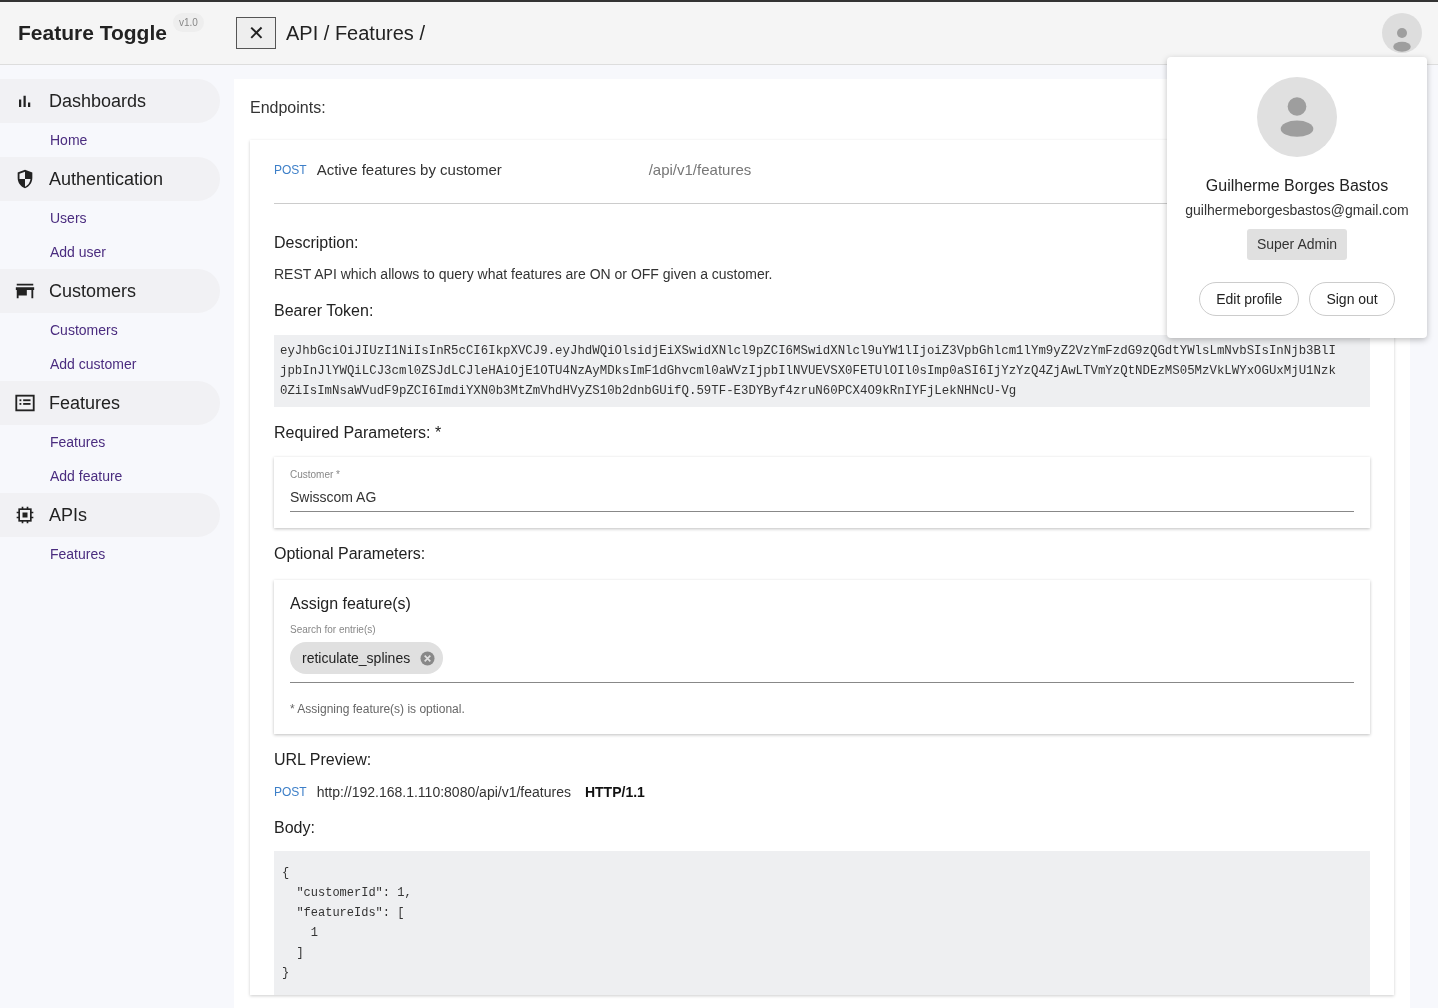 This screenshot has width=1438, height=1008. I want to click on avatar-button, so click(1402, 33).